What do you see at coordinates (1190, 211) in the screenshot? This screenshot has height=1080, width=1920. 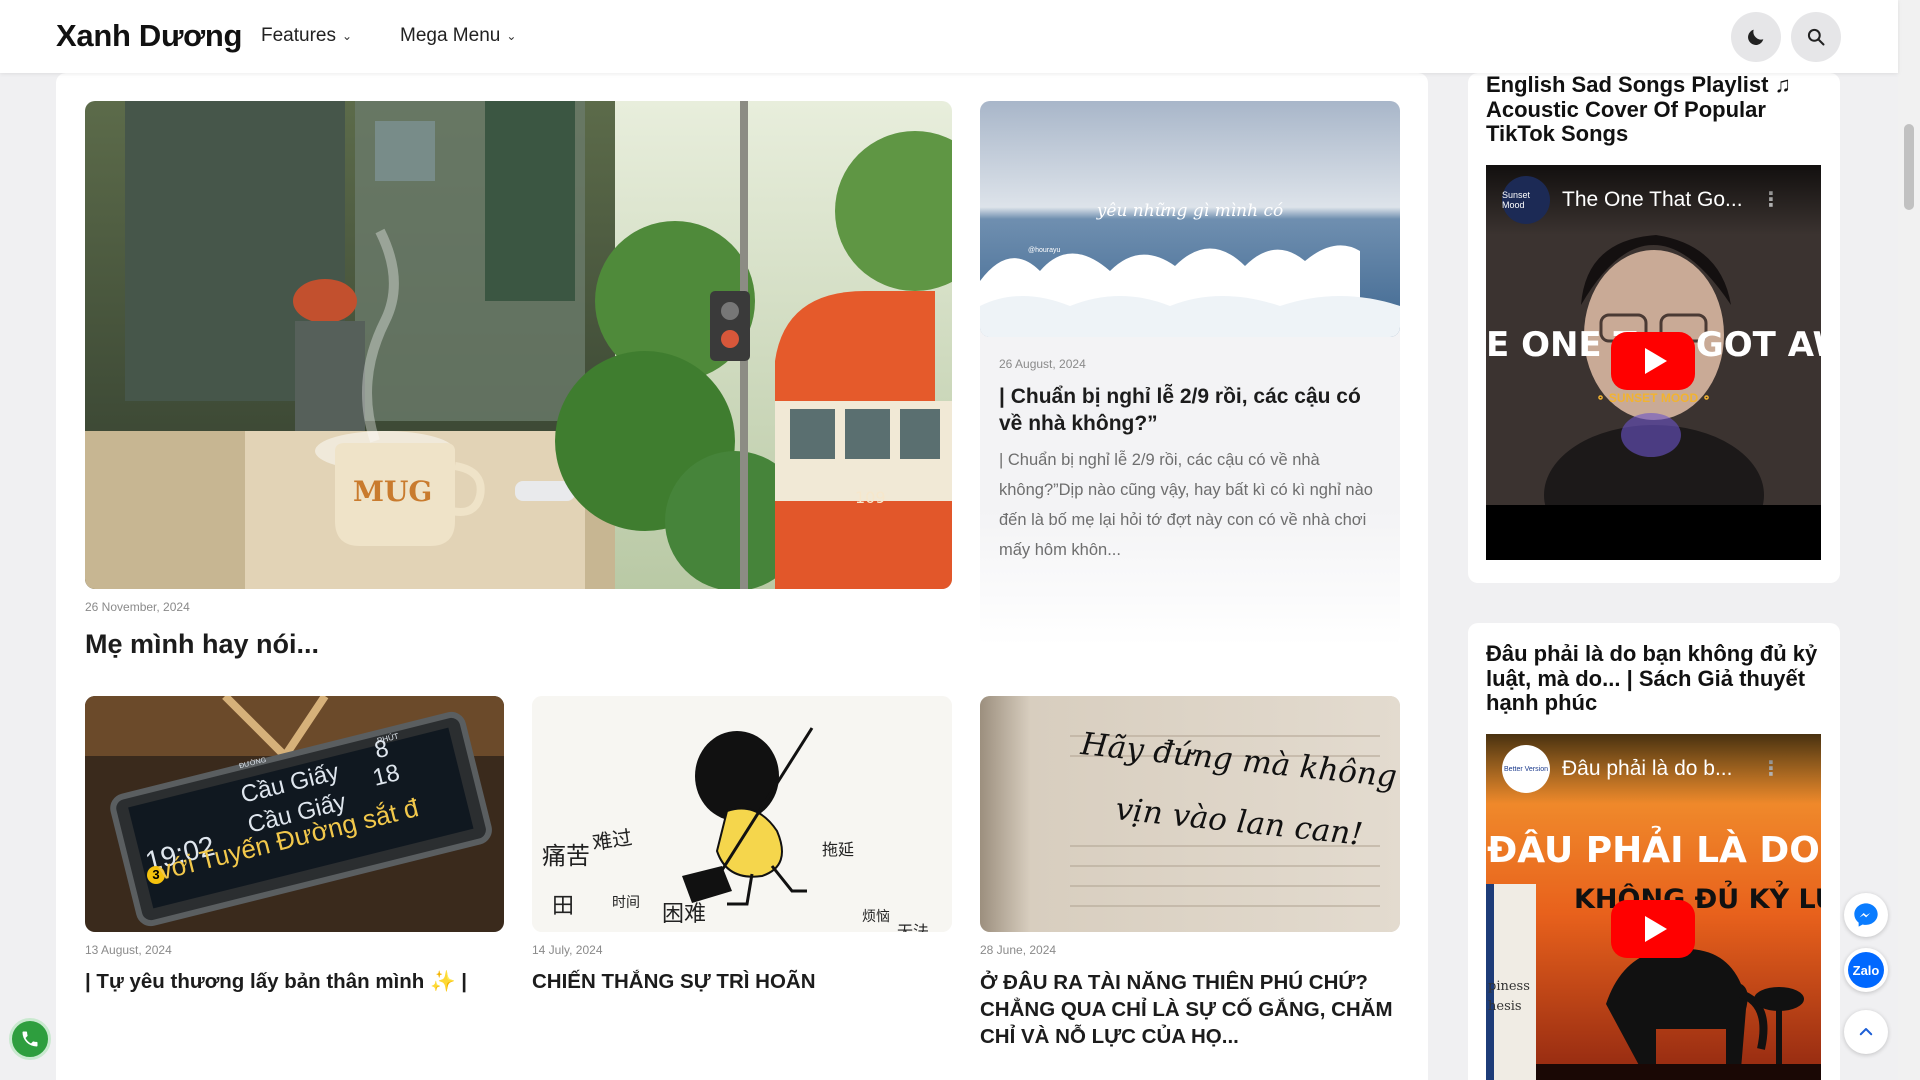 I see `image-caption: yêu những gì mình có` at bounding box center [1190, 211].